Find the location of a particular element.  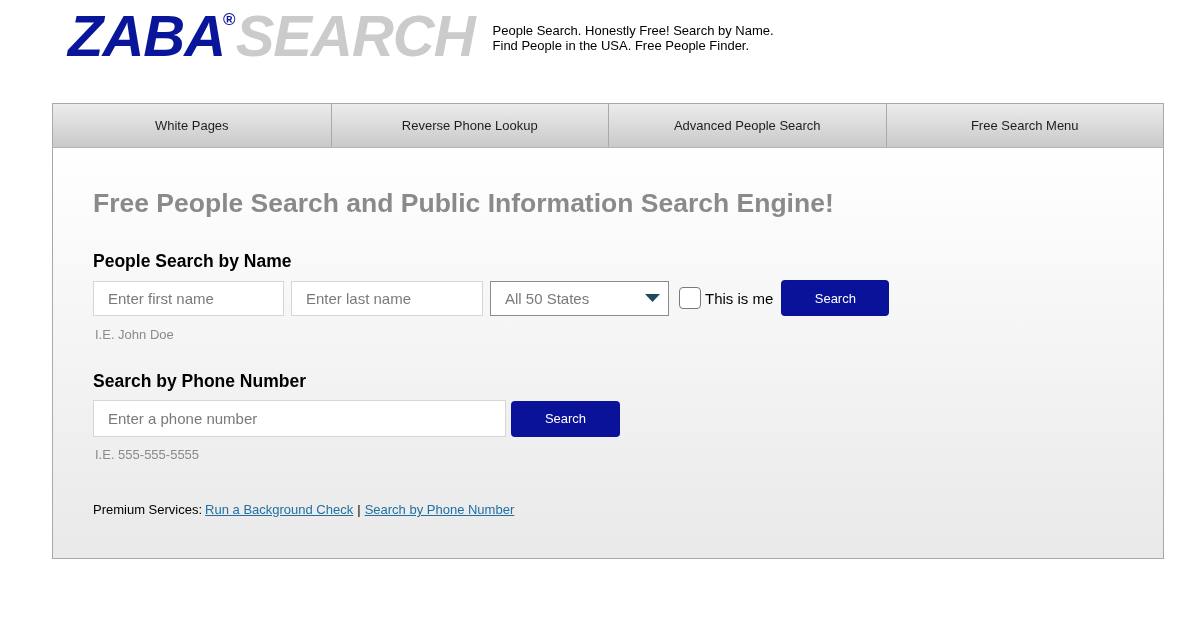

caret-icon is located at coordinates (652, 298).